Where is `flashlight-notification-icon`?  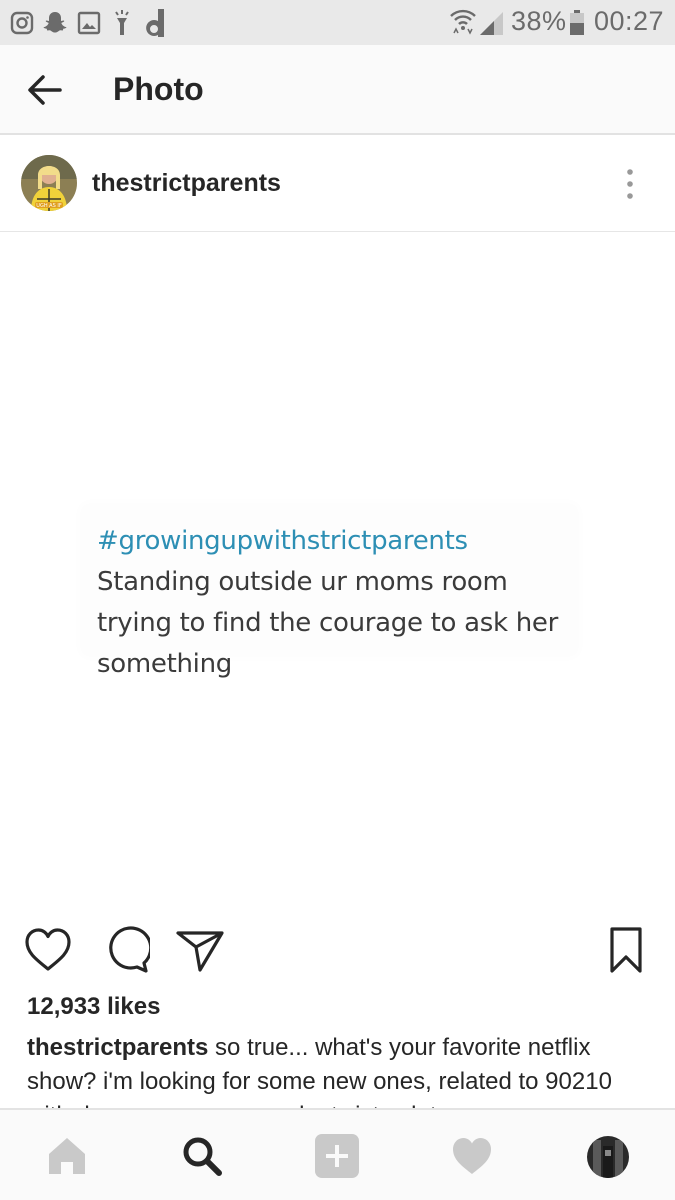
flashlight-notification-icon is located at coordinates (122, 22).